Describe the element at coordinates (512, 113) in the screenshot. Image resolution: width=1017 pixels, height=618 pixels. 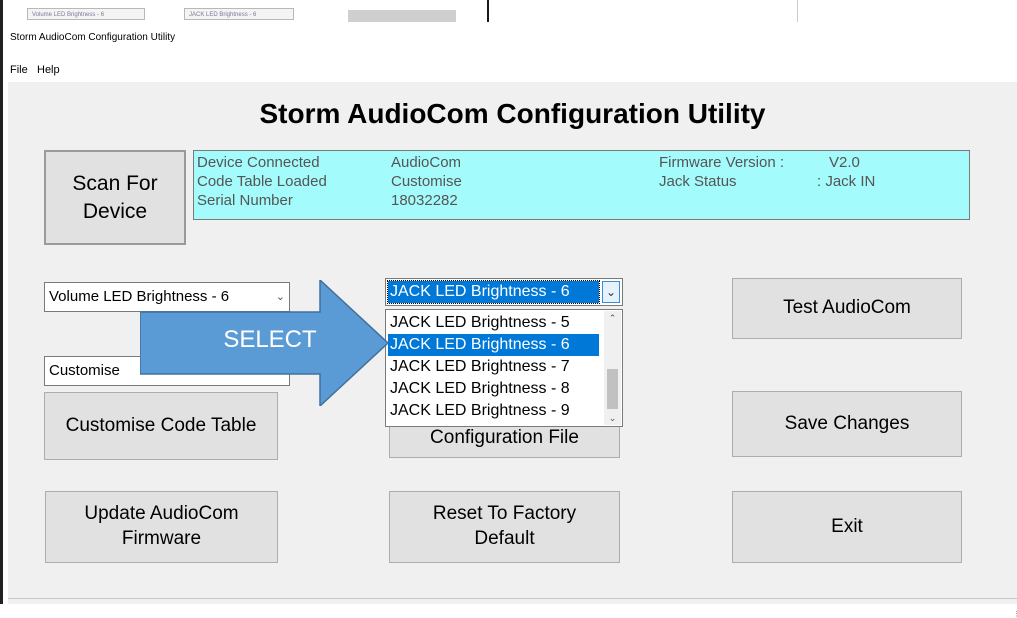
I see `page-title: Storm AudioCom Configuration Utility` at that location.